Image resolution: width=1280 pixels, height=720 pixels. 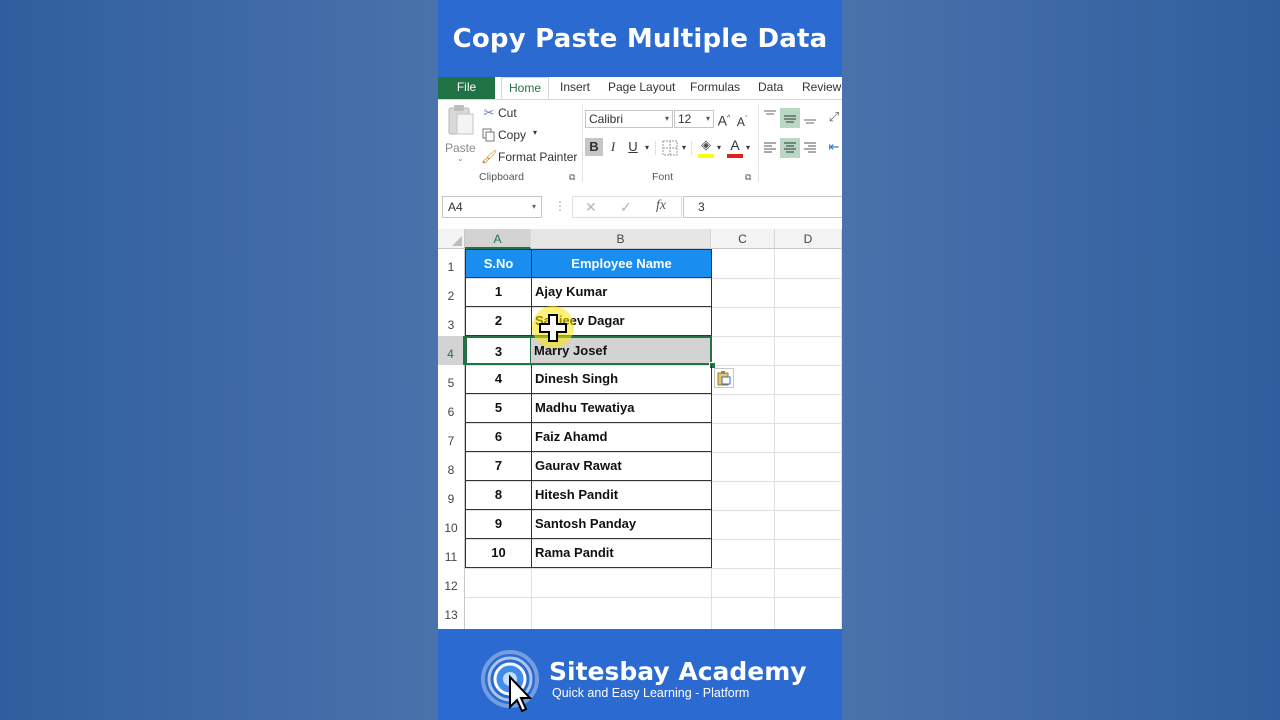 I want to click on underline-dropdown-icon: ▾, so click(x=647, y=148).